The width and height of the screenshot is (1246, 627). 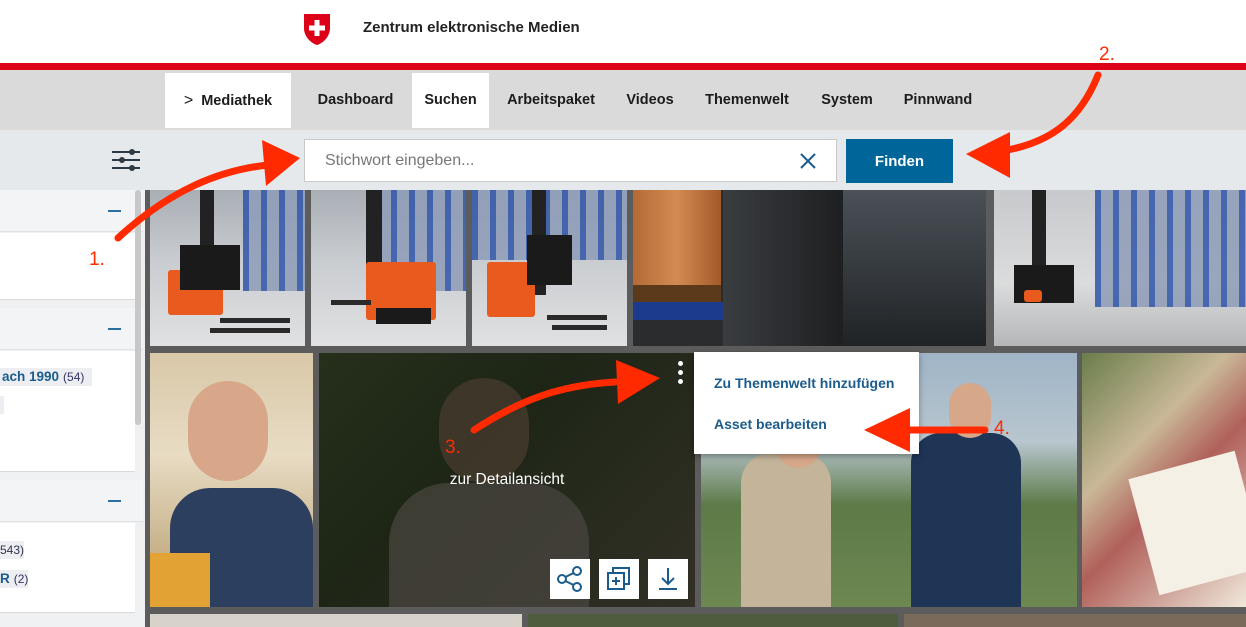 I want to click on detail-view-link: zur Detailansicht, so click(x=507, y=480).